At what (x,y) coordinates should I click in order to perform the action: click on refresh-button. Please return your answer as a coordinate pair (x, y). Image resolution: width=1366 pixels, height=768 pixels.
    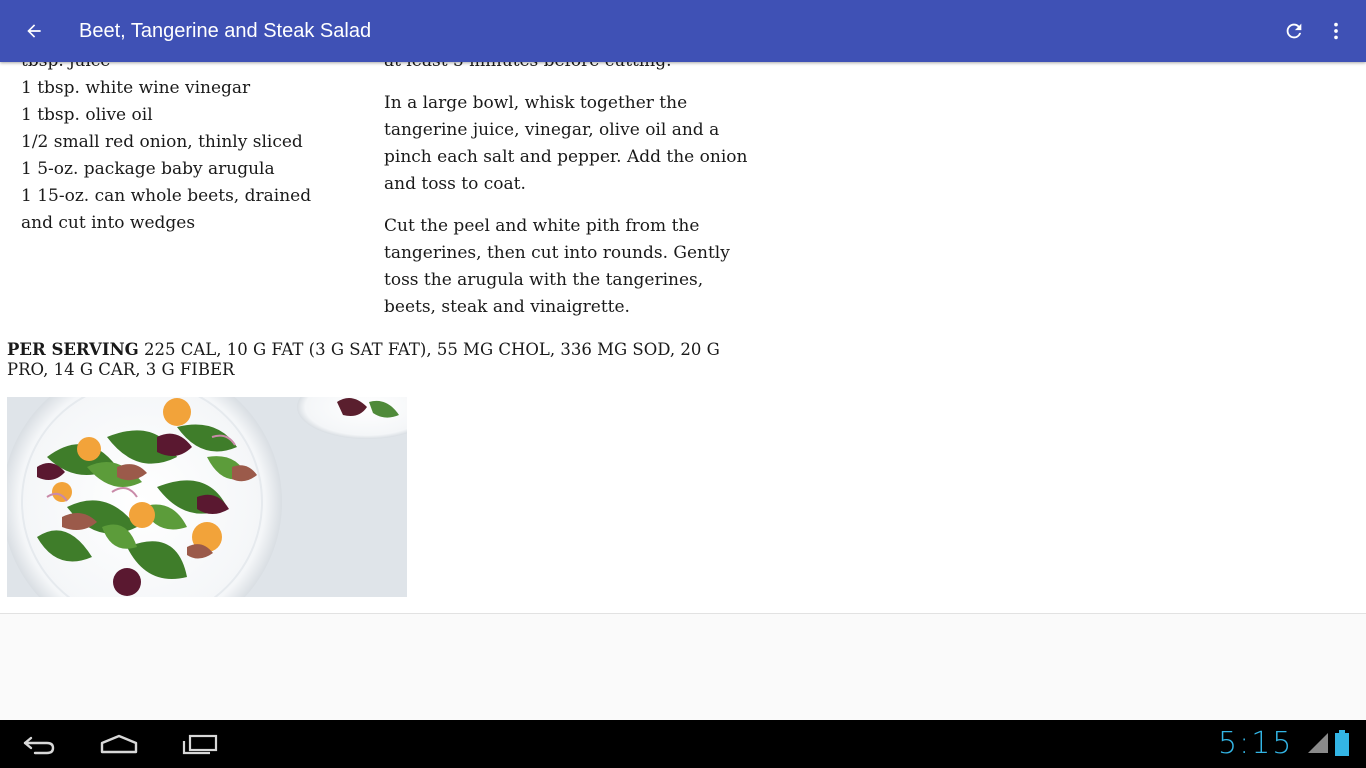
    Looking at the image, I should click on (1294, 31).